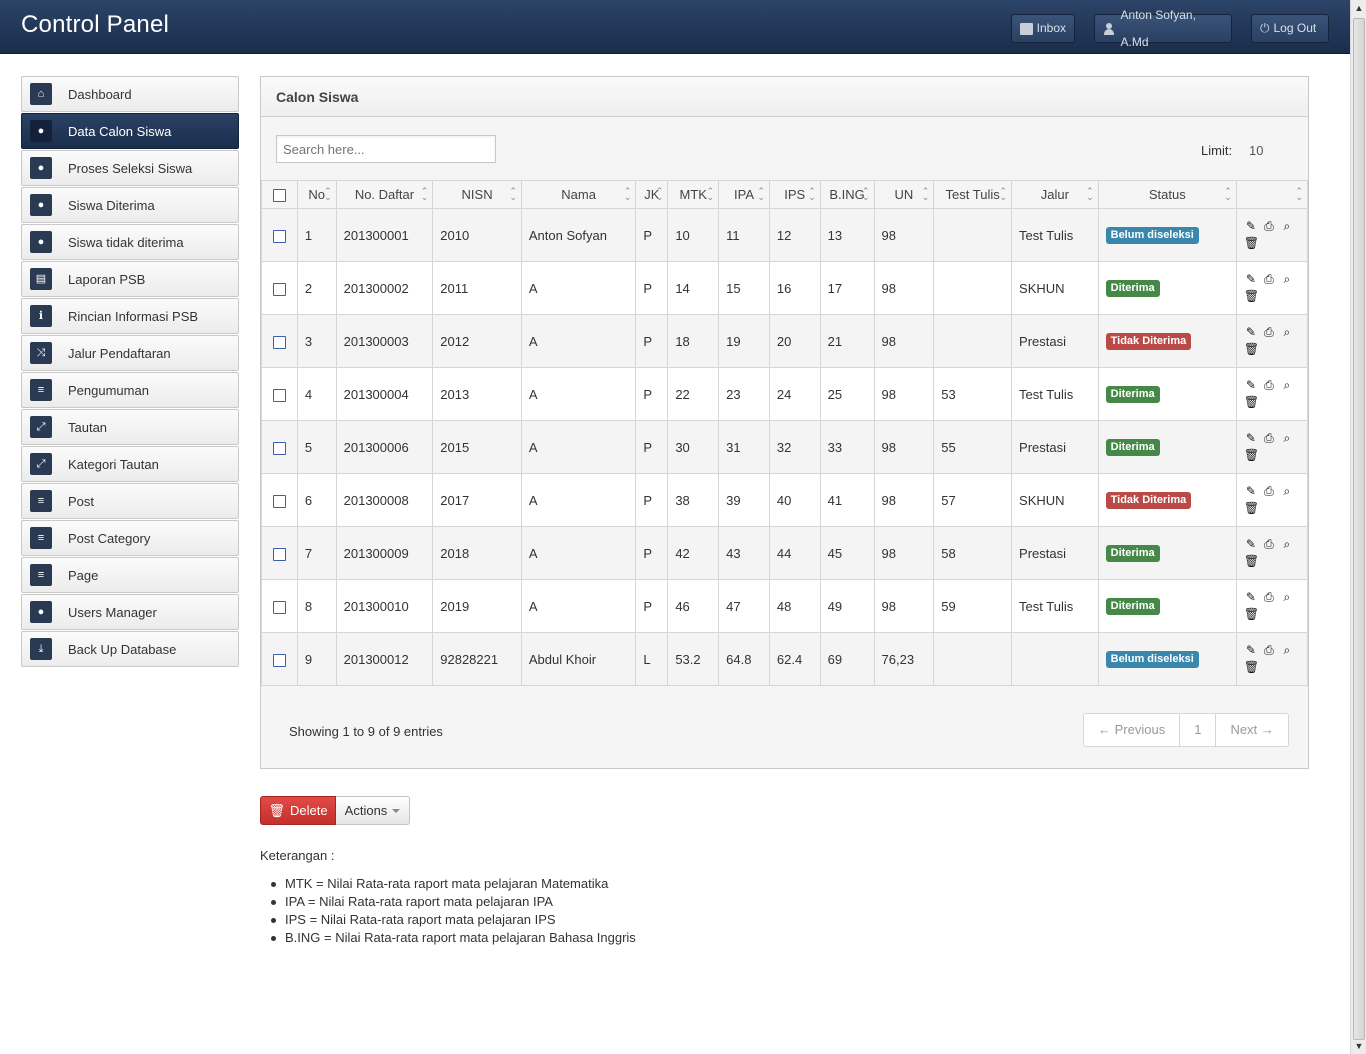 This screenshot has width=1366, height=1054. I want to click on cell-no: 2, so click(316, 288).